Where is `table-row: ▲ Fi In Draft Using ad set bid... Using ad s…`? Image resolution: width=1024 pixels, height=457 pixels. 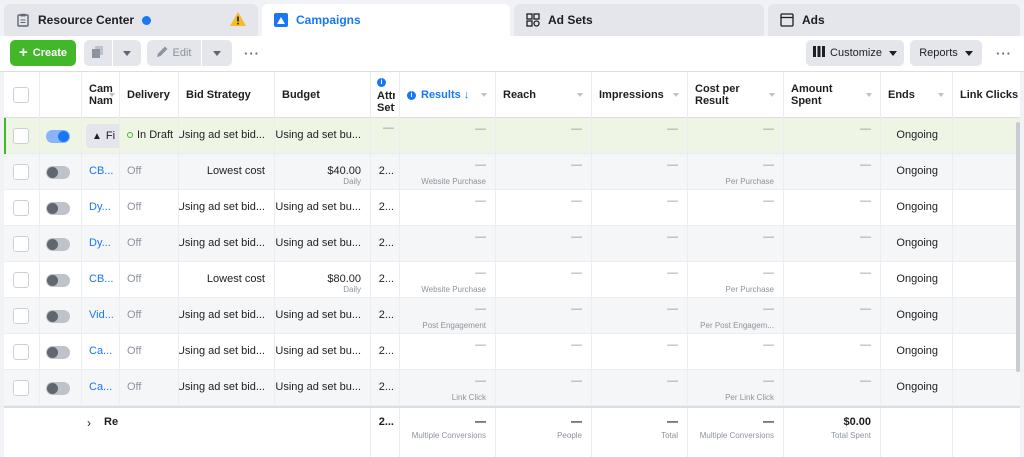
table-row: ▲ Fi In Draft Using ad set bid... Using ad s… is located at coordinates (512, 136).